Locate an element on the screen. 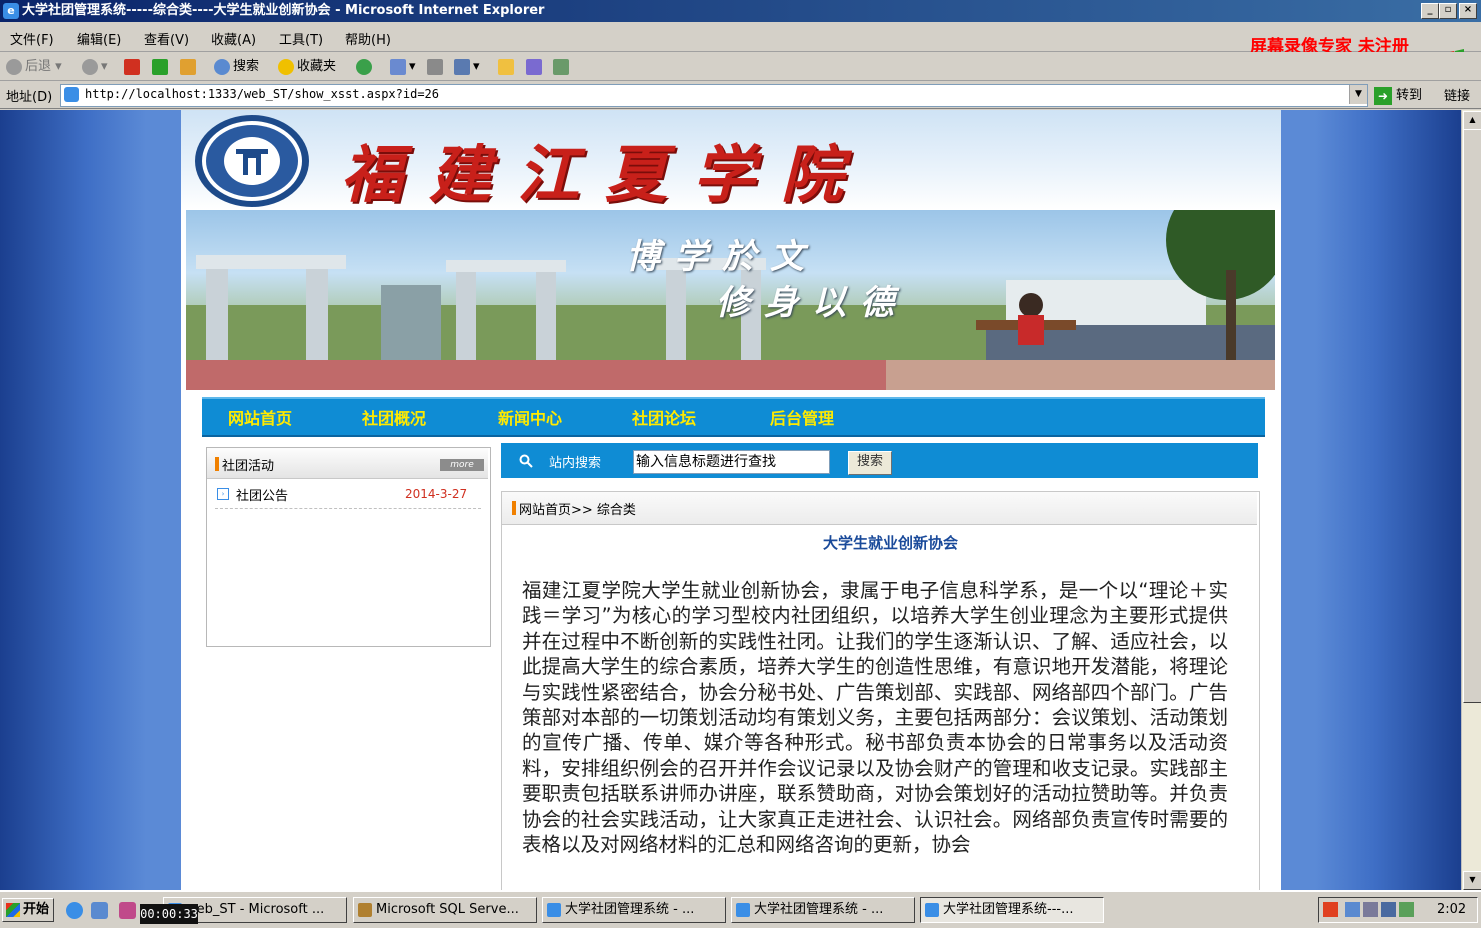 The image size is (1481, 928). edit-icon is located at coordinates (462, 66).